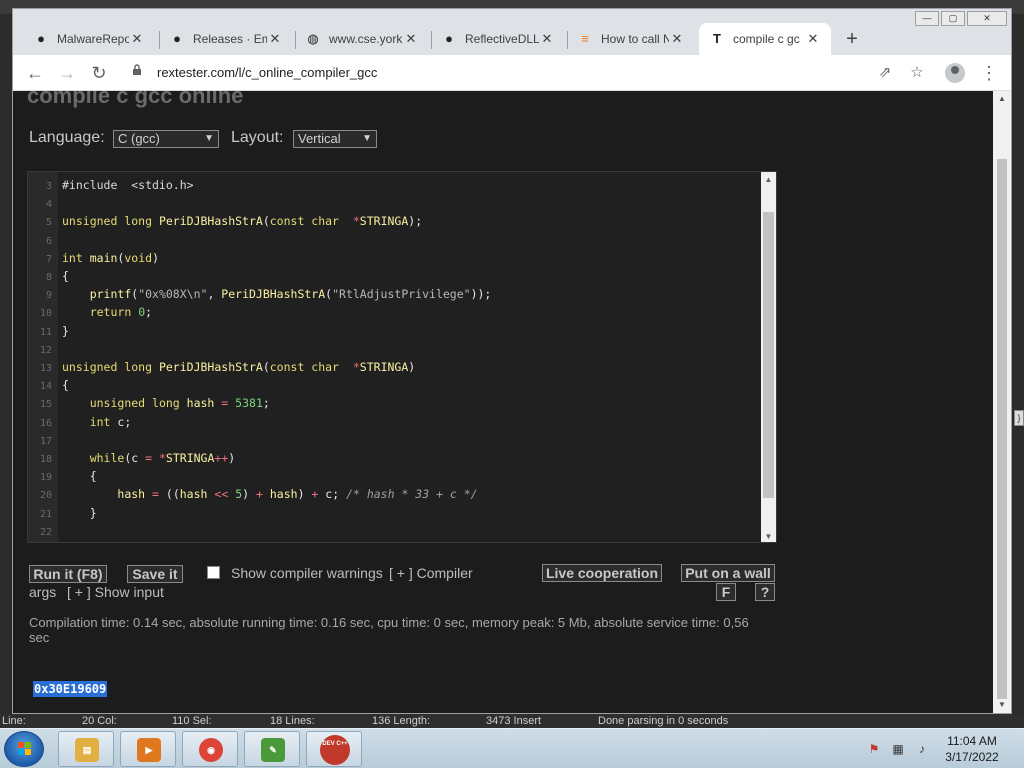 The width and height of the screenshot is (1024, 768). I want to click on code-line: 11}, so click(395, 331).